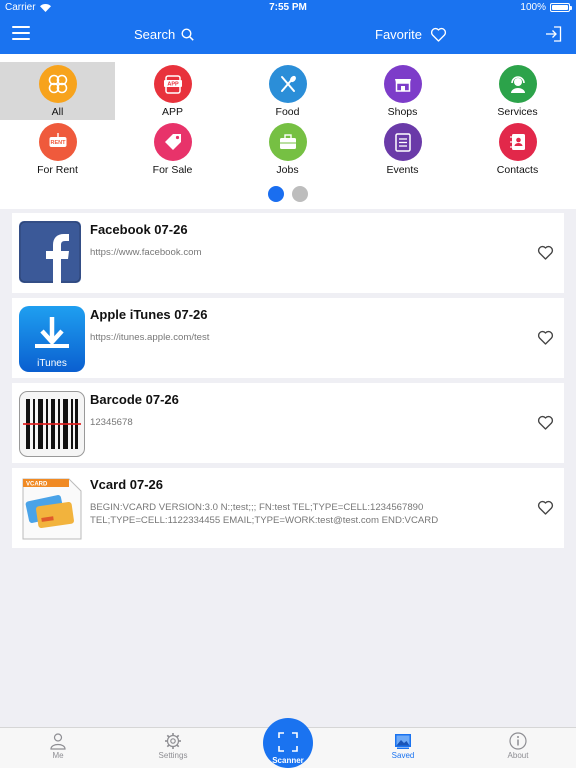  What do you see at coordinates (149, 314) in the screenshot?
I see `item-title: Apple iTunes 07-26` at bounding box center [149, 314].